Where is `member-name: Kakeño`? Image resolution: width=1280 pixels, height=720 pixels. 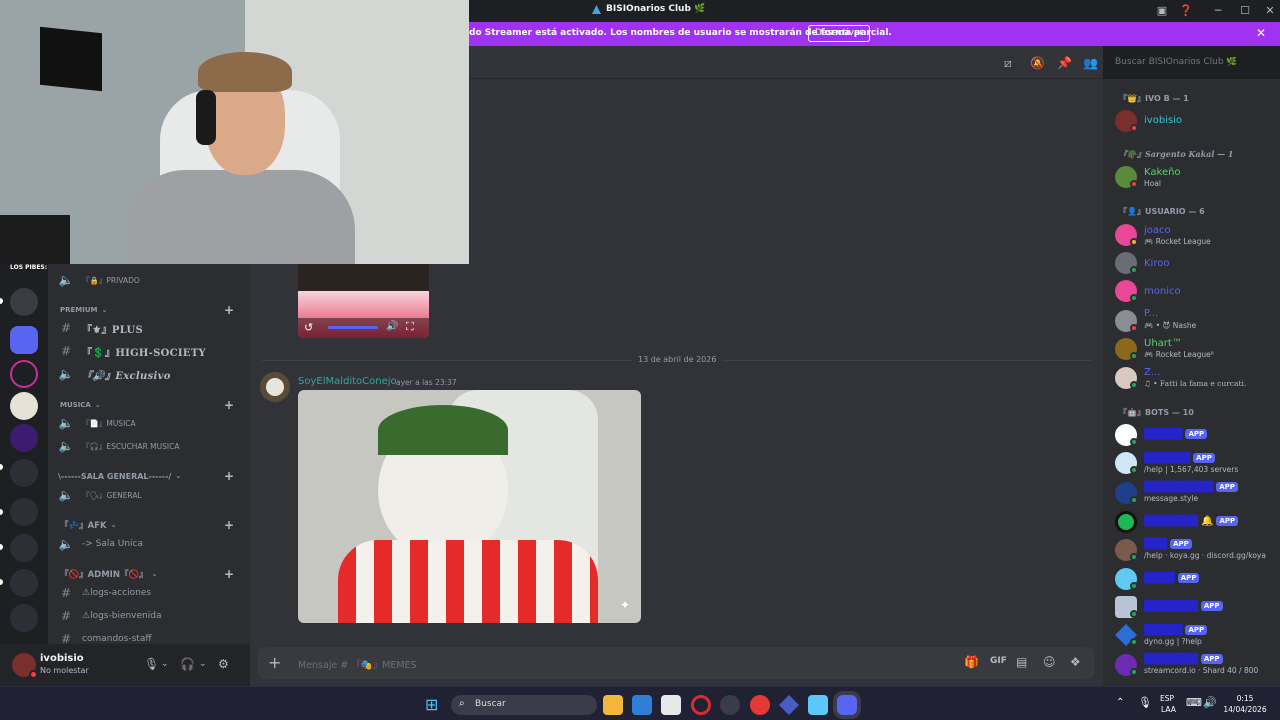
member-name: Kakeño is located at coordinates (1162, 172).